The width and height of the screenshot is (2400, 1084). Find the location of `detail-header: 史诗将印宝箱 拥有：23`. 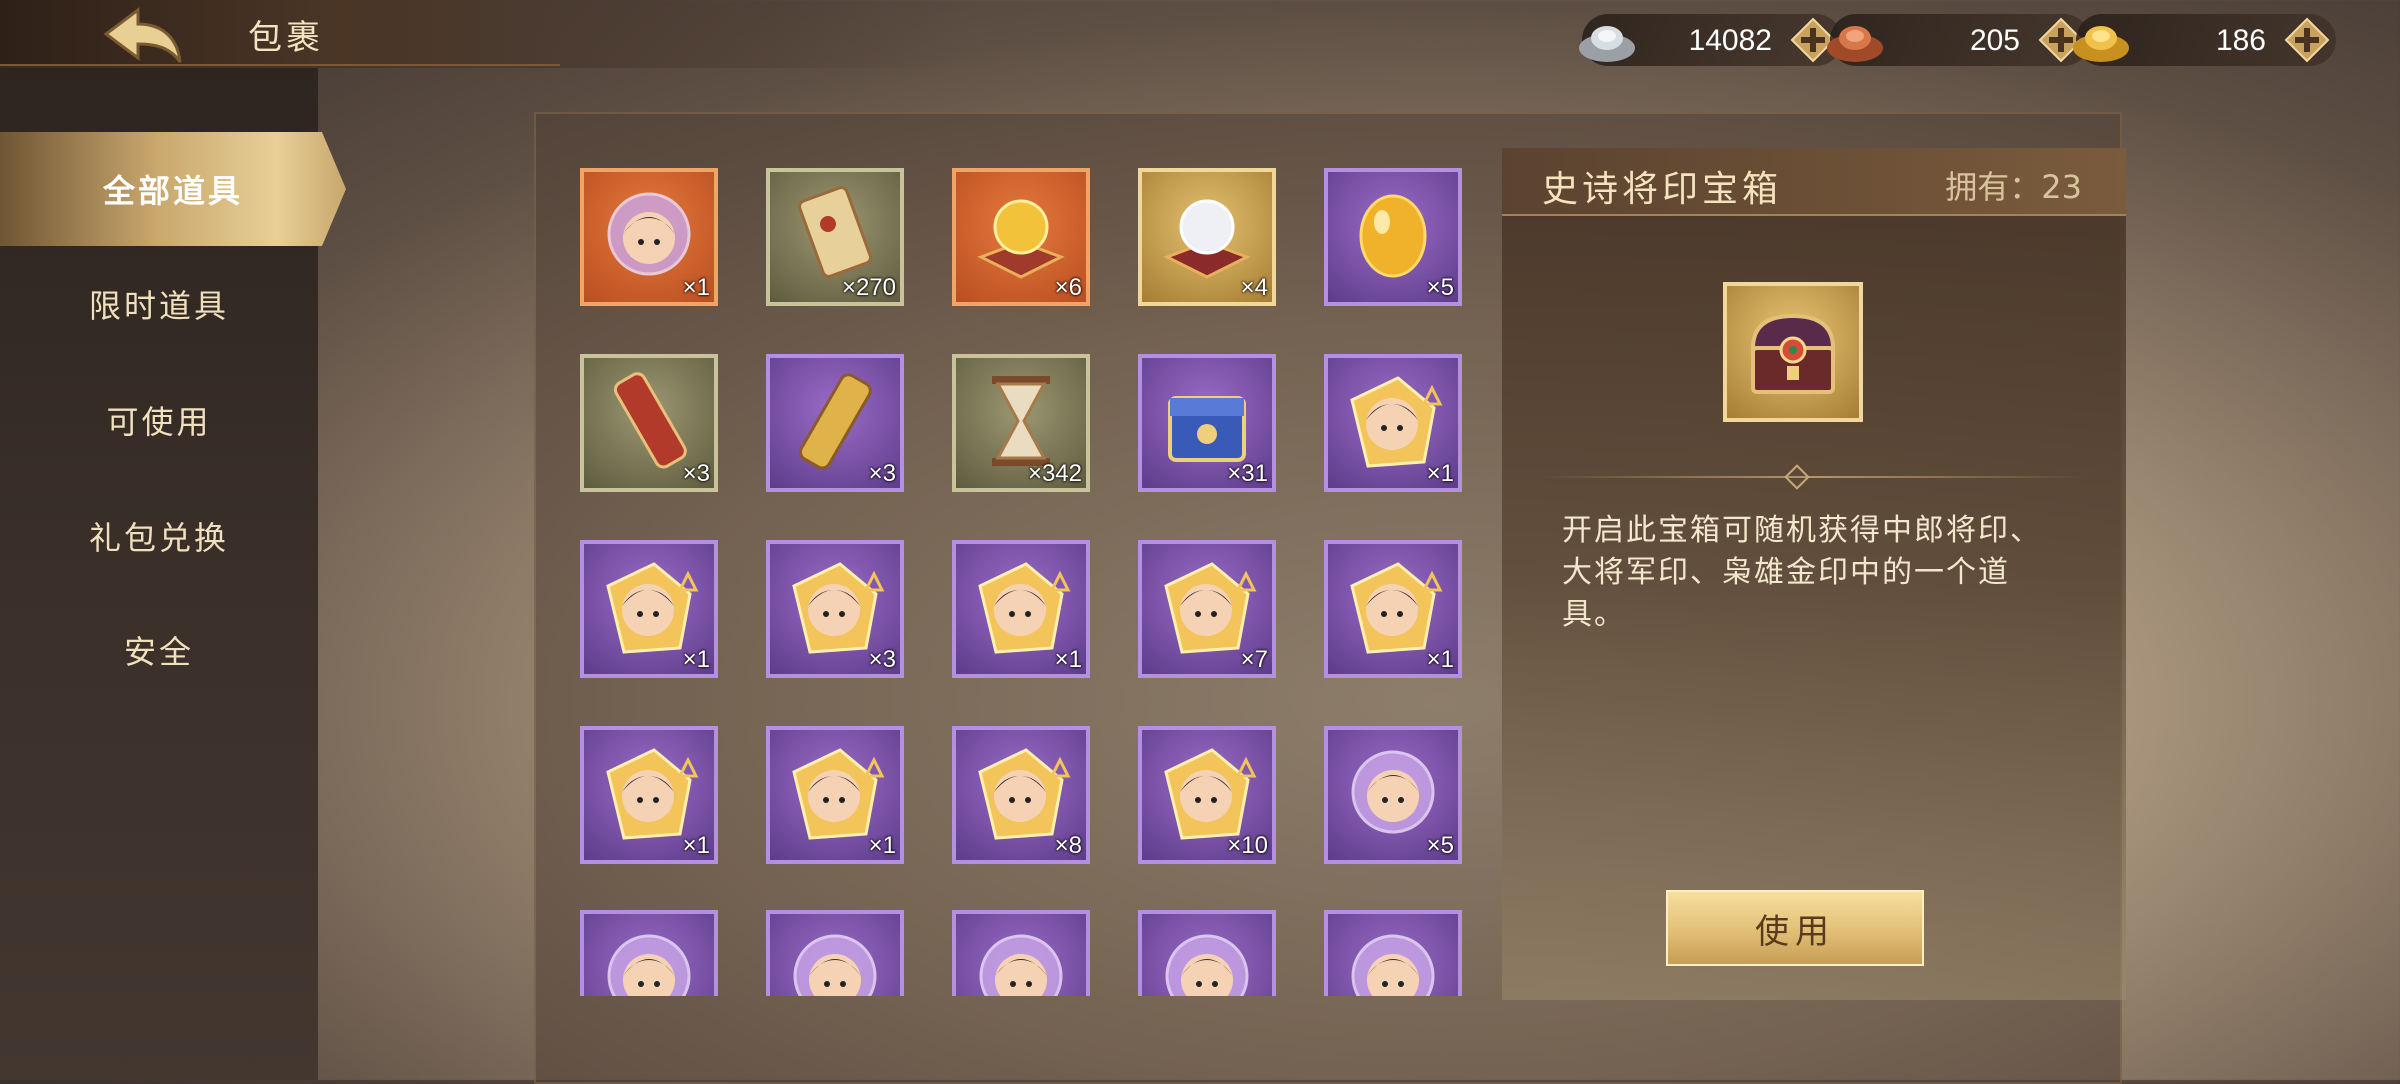

detail-header: 史诗将印宝箱 拥有：23 is located at coordinates (1814, 182).